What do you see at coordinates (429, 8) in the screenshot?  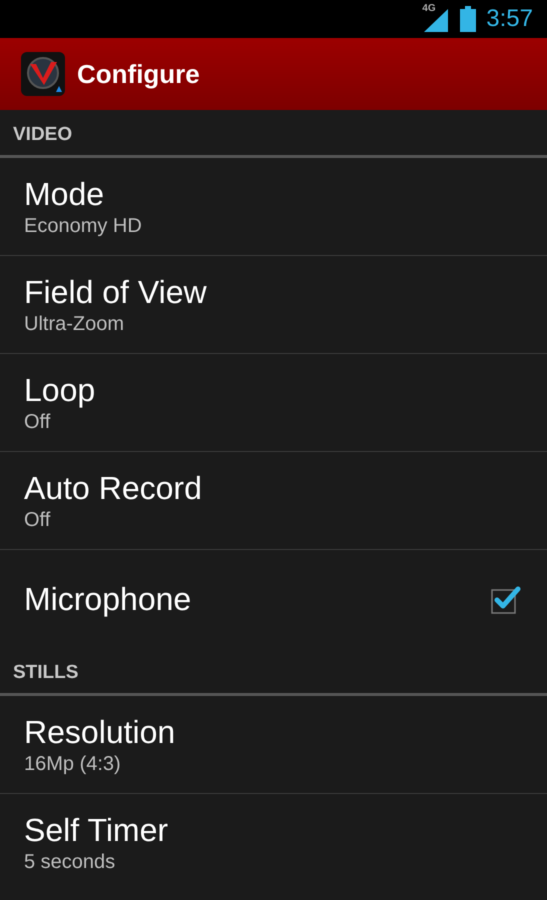 I see `network-label: 4G` at bounding box center [429, 8].